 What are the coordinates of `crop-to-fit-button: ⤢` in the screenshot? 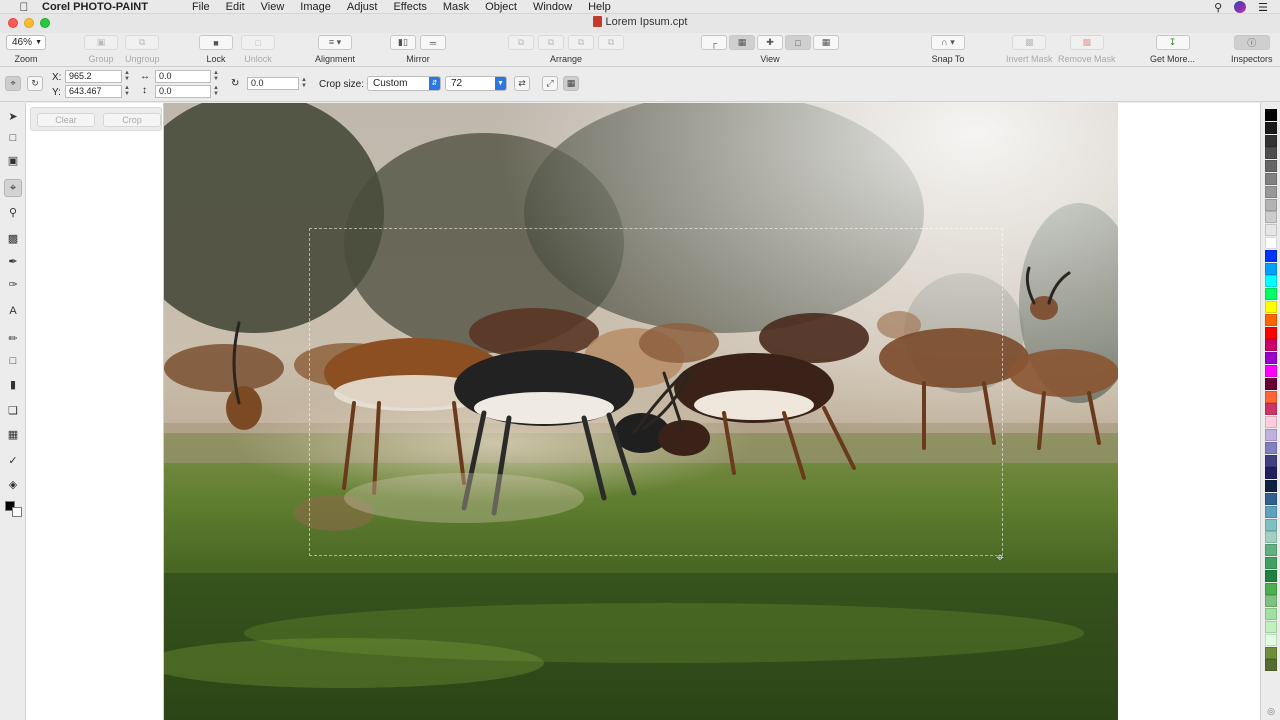 It's located at (550, 83).